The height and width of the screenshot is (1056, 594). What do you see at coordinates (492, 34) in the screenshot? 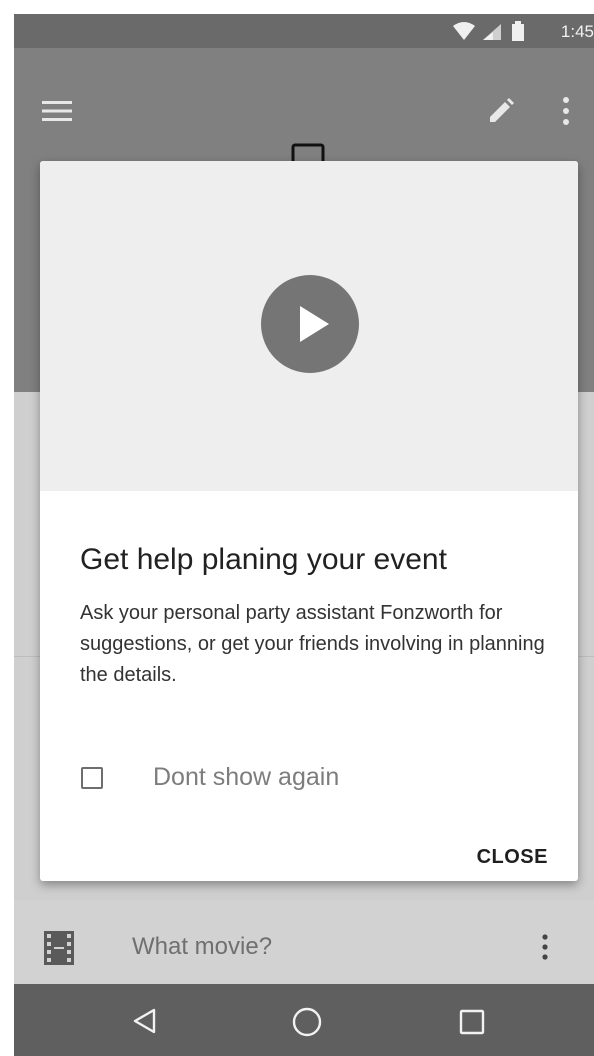
I see `signal-icon` at bounding box center [492, 34].